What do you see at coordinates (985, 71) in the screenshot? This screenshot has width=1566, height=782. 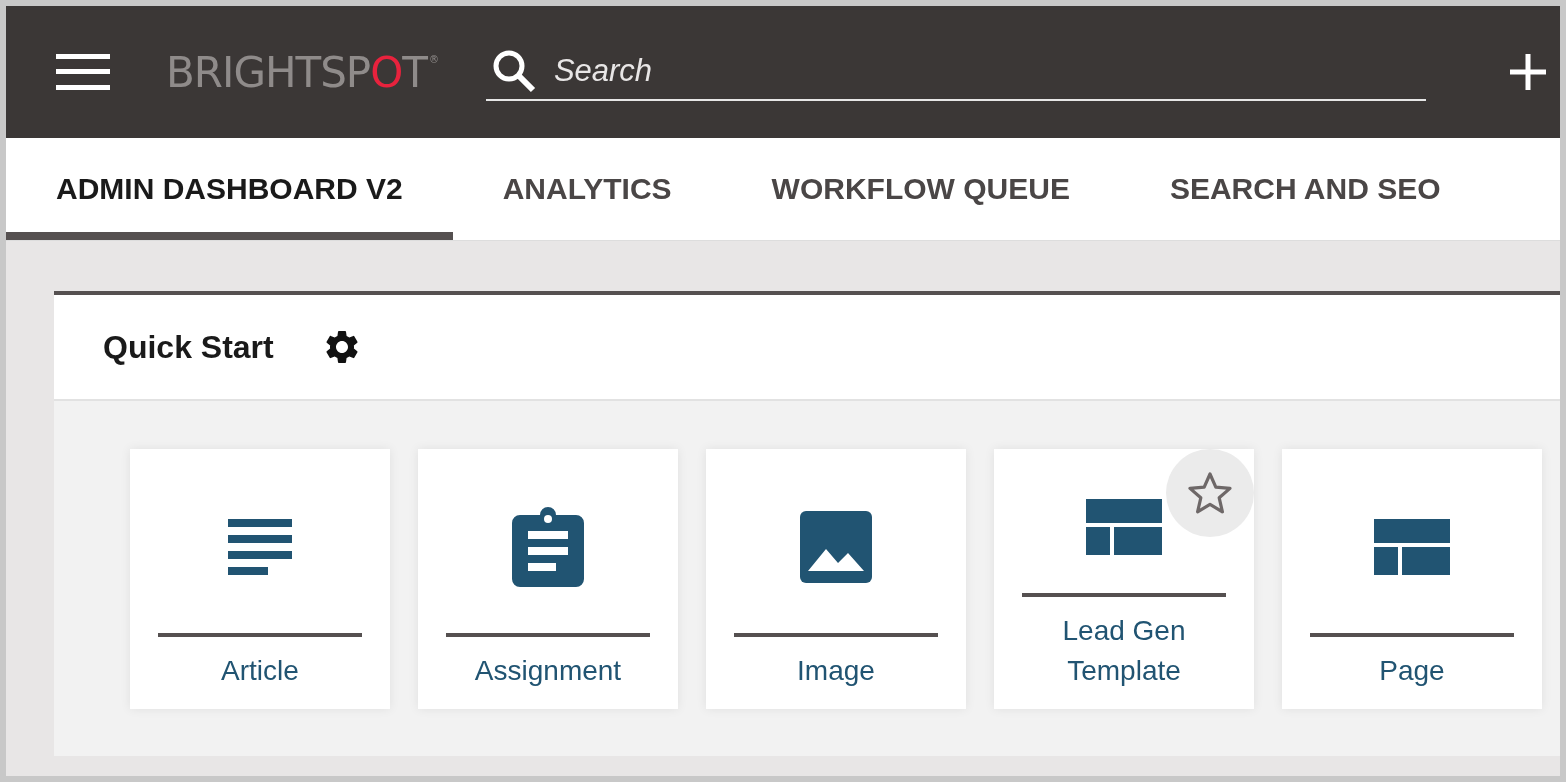 I see `search-field: Search` at bounding box center [985, 71].